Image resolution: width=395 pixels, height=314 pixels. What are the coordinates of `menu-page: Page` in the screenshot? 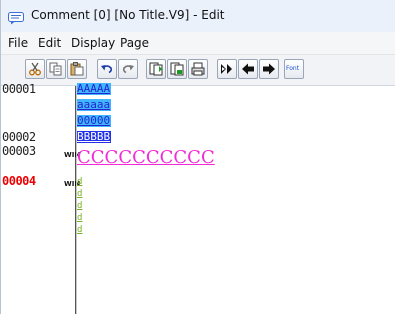 It's located at (134, 43).